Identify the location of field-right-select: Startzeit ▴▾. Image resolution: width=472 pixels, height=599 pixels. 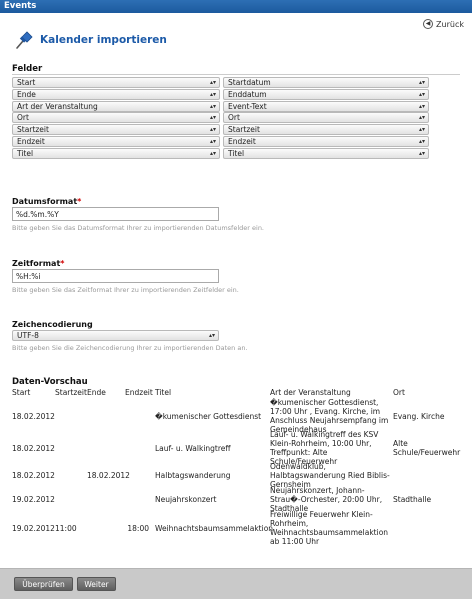
(326, 129).